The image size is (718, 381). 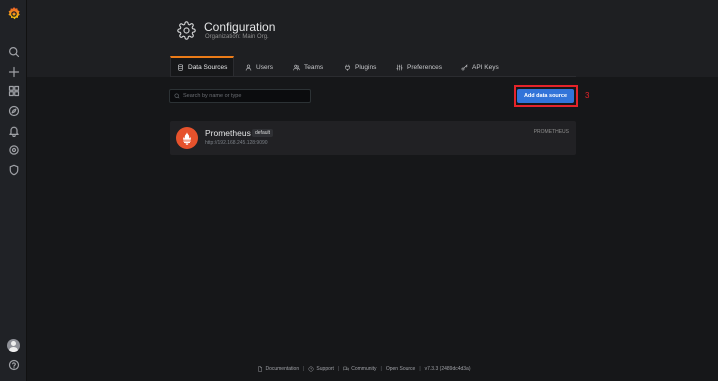 What do you see at coordinates (347, 67) in the screenshot?
I see `plug-icon` at bounding box center [347, 67].